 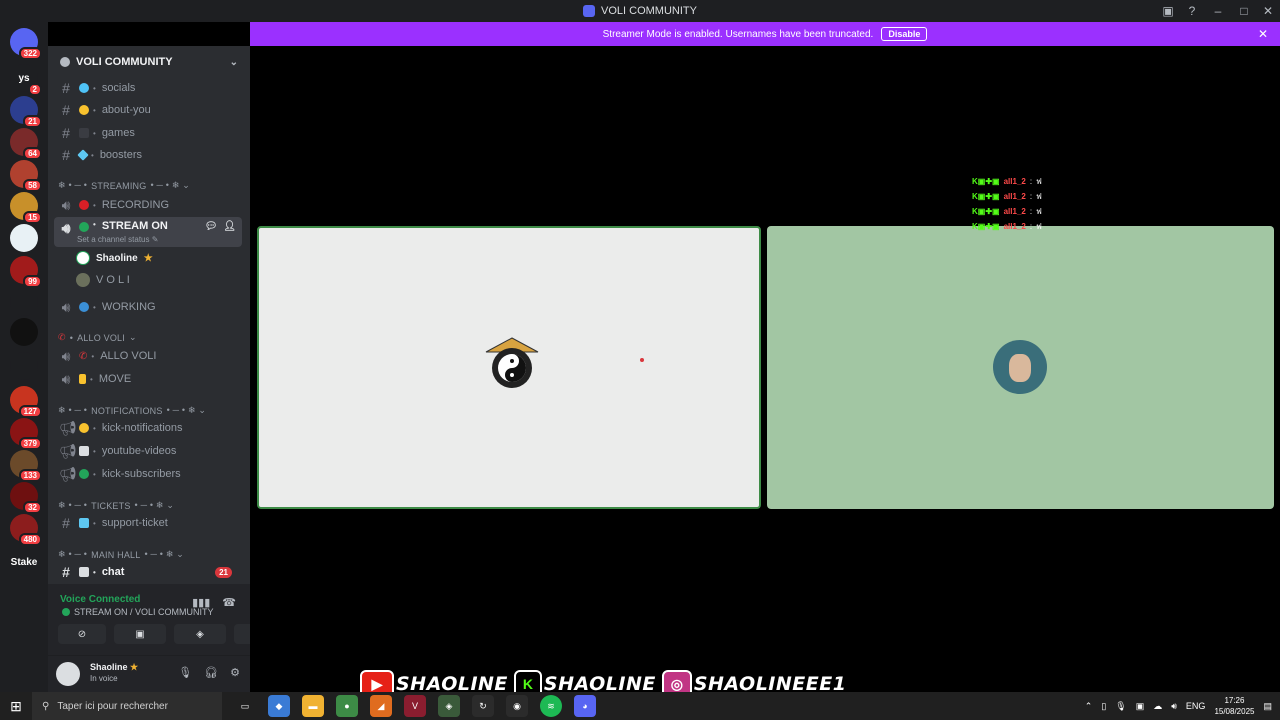 I want to click on chevron-down-icon: ⌄, so click(x=234, y=62).